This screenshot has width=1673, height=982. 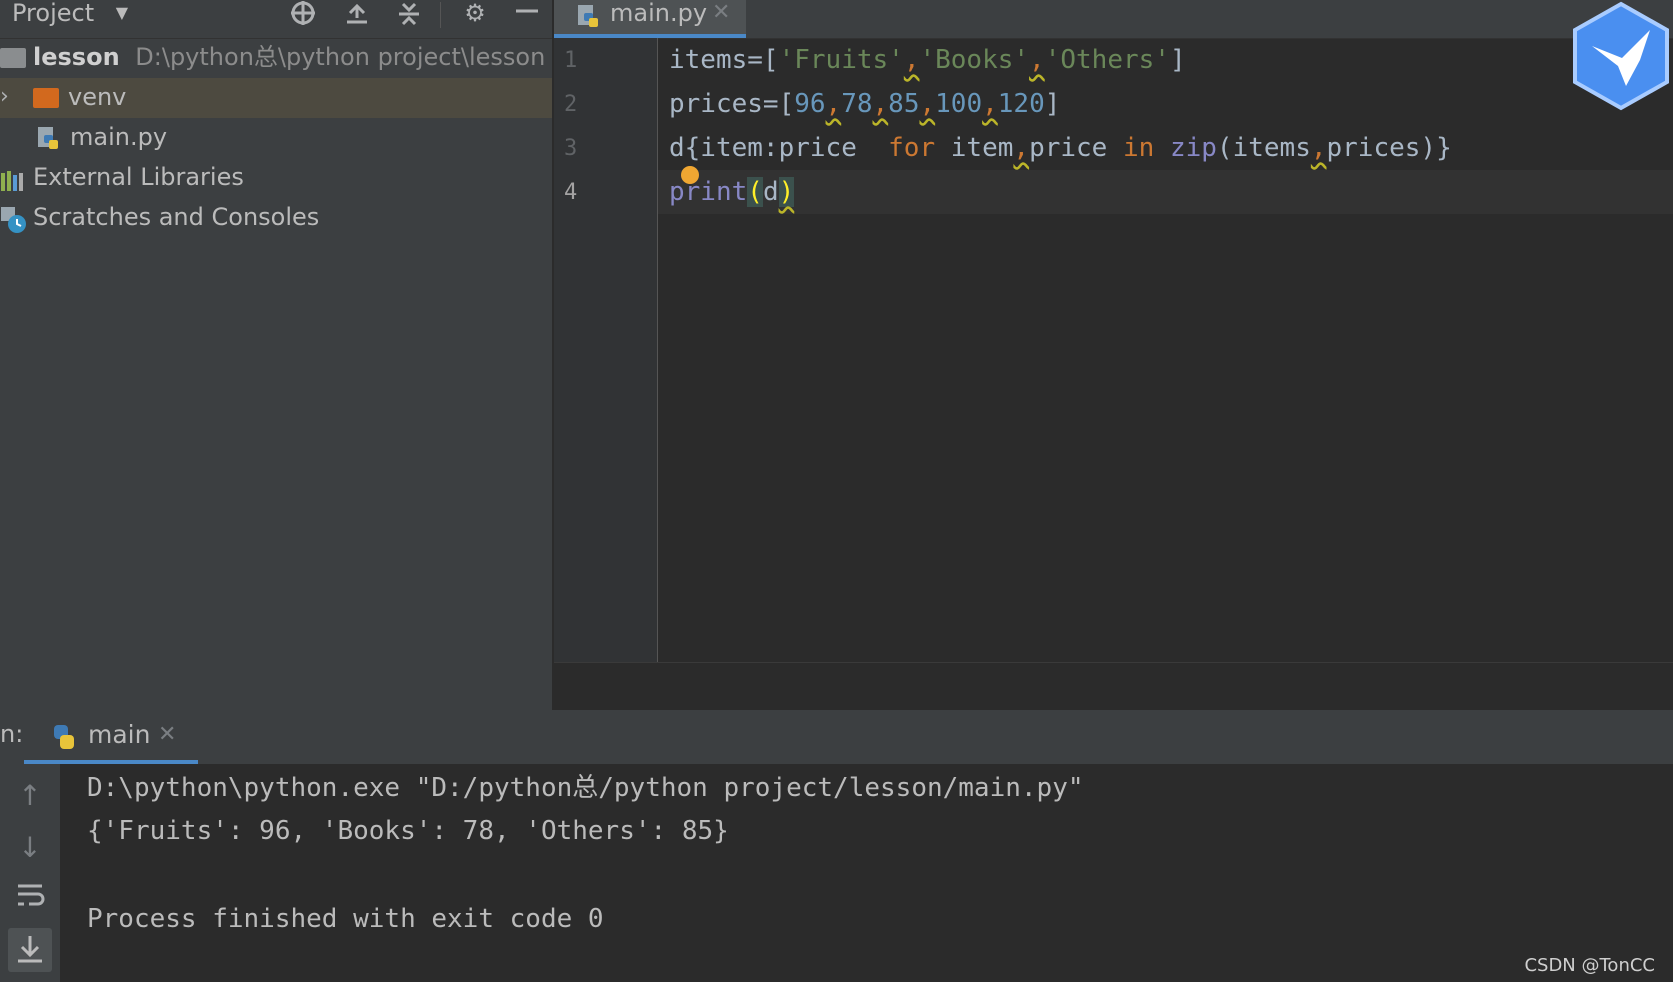 What do you see at coordinates (119, 137) in the screenshot?
I see `tree-item-label: main.py` at bounding box center [119, 137].